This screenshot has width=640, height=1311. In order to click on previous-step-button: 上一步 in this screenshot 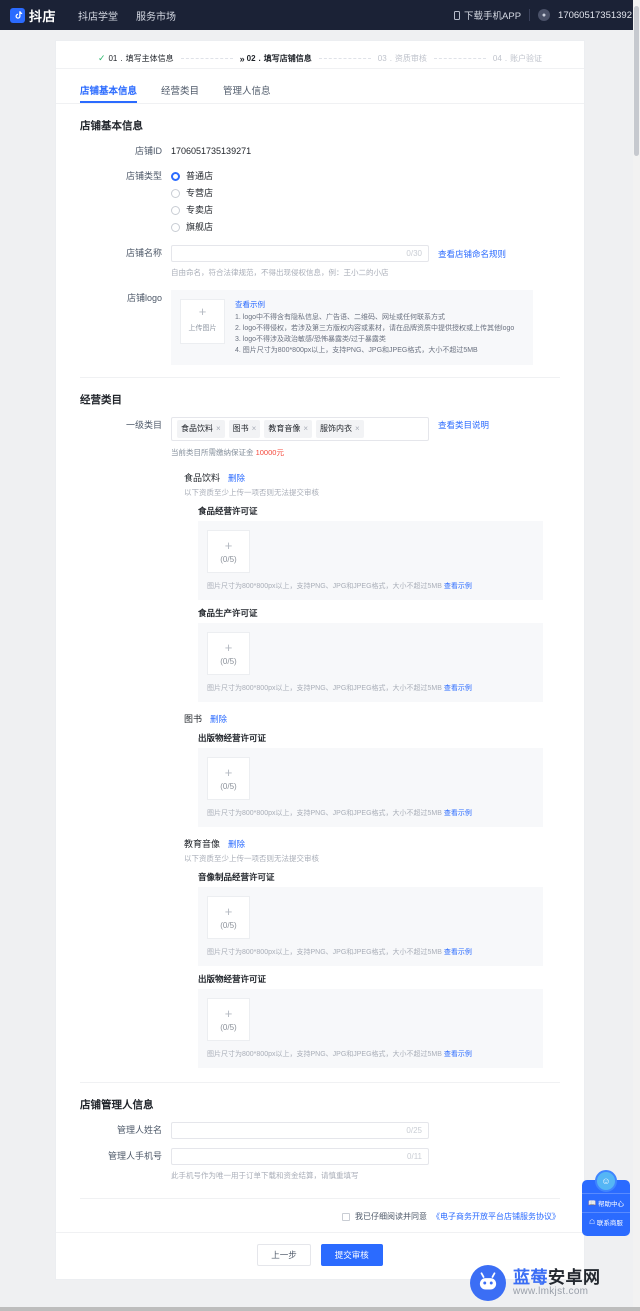, I will do `click(284, 1255)`.